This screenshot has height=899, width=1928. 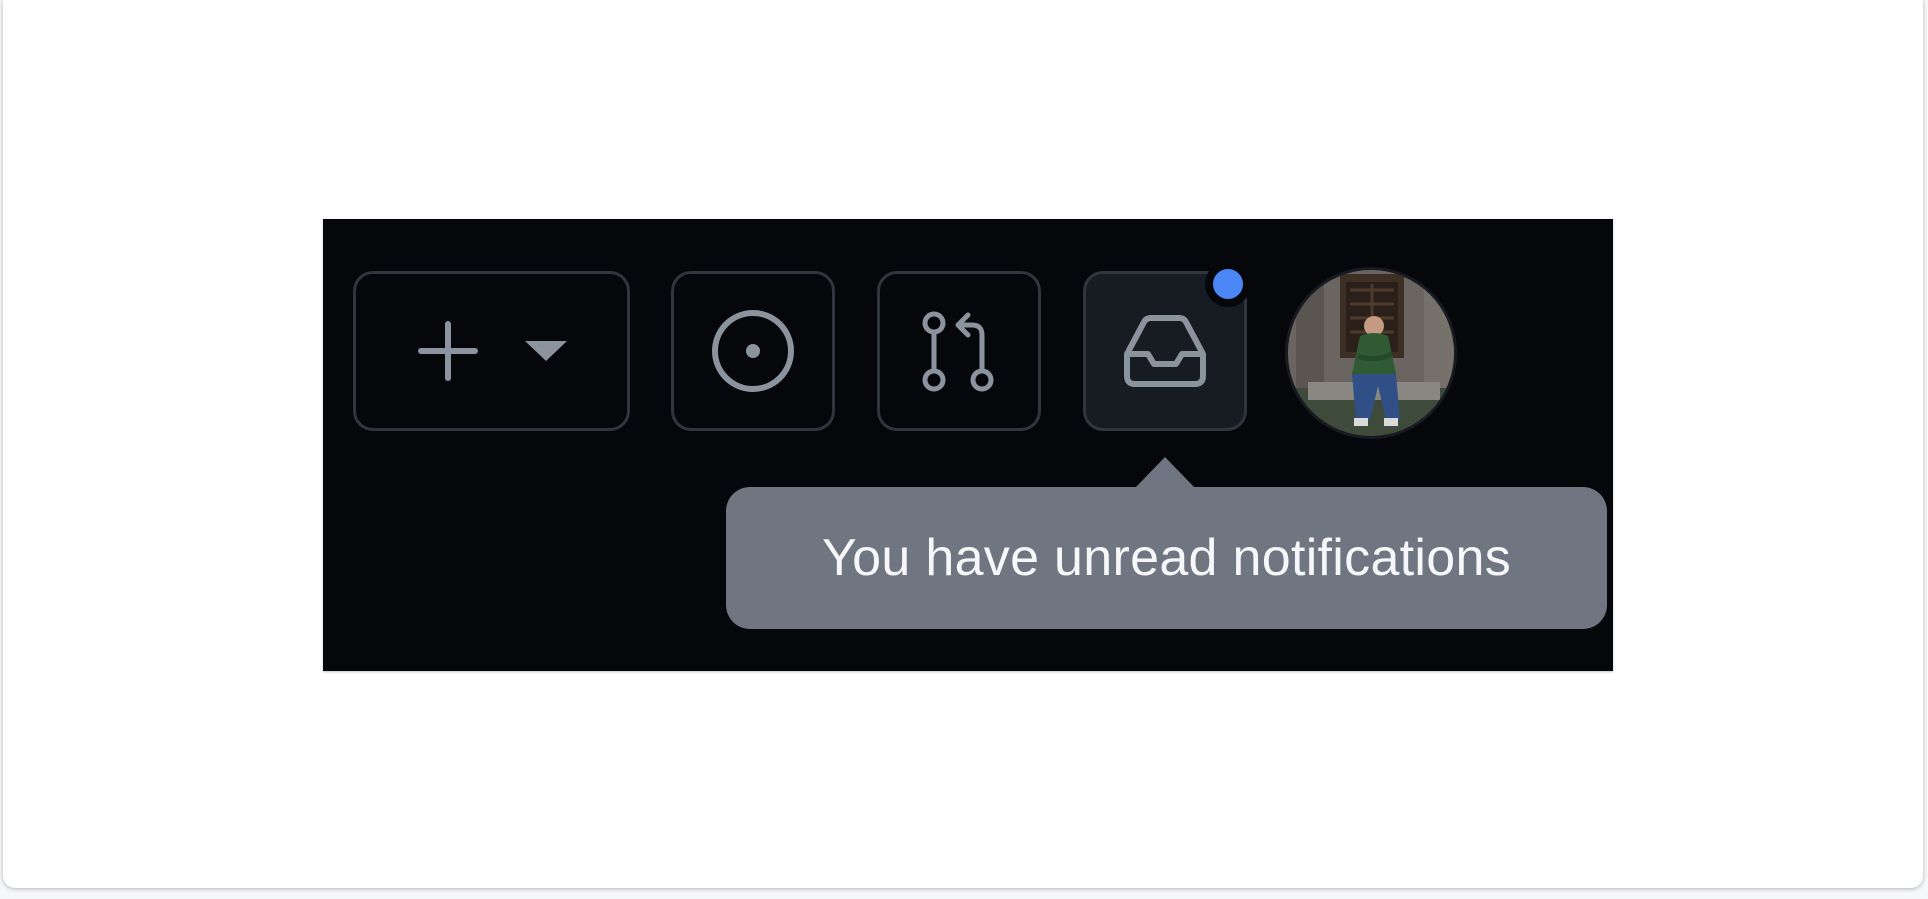 I want to click on plus-icon, so click(x=448, y=351).